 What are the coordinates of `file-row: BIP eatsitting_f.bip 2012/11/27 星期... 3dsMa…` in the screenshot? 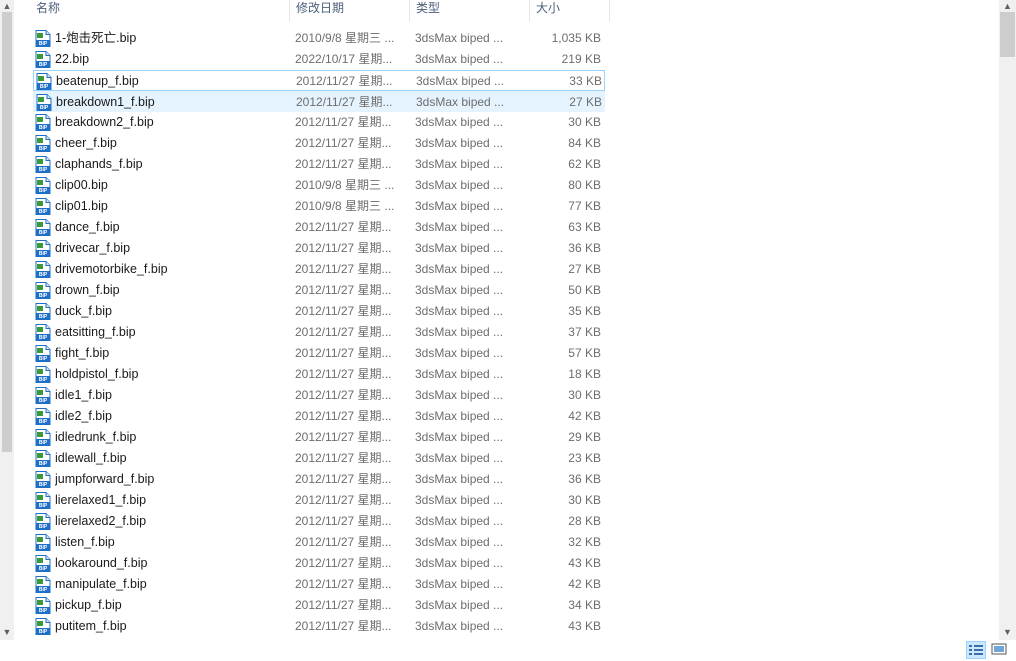 It's located at (319, 332).